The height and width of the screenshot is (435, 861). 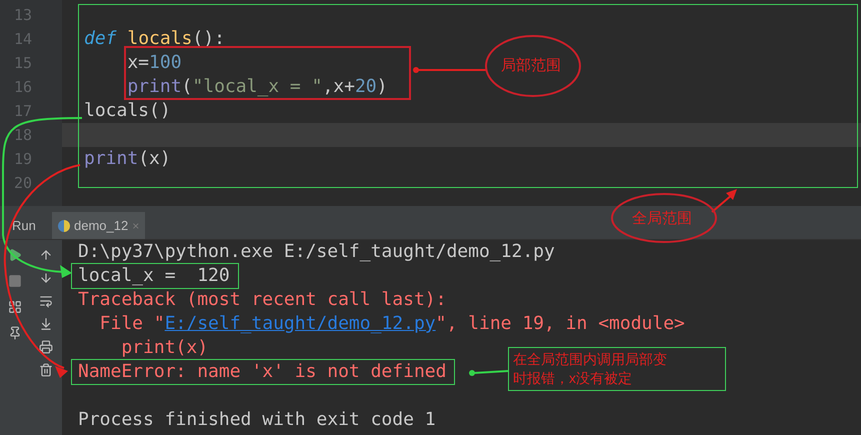 I want to click on console-line: File "E:/self_taught/demo_12.py", line 19, in <module>, so click(x=391, y=324).